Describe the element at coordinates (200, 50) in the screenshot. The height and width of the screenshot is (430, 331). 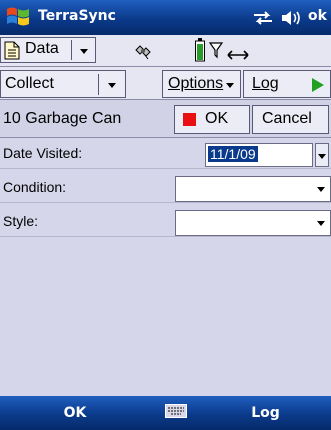
I see `battery-icon` at that location.